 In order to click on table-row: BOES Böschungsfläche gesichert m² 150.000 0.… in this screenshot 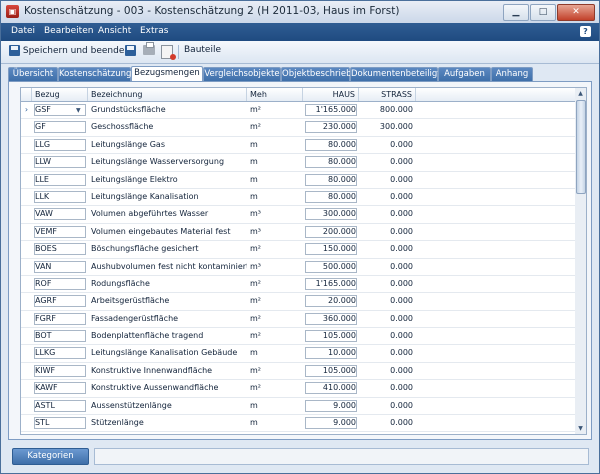, I will do `click(298, 250)`.